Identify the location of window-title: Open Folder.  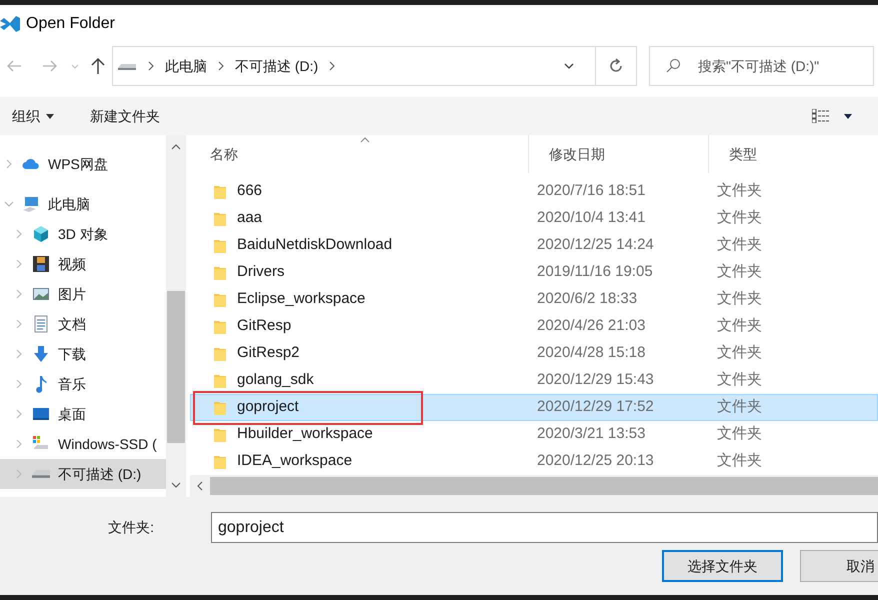
(70, 24).